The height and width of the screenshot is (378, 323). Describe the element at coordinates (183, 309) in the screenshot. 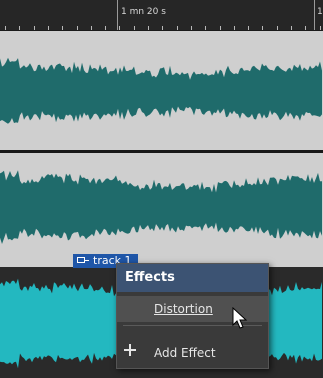

I see `menu-item-distortion-label: Distortion` at that location.